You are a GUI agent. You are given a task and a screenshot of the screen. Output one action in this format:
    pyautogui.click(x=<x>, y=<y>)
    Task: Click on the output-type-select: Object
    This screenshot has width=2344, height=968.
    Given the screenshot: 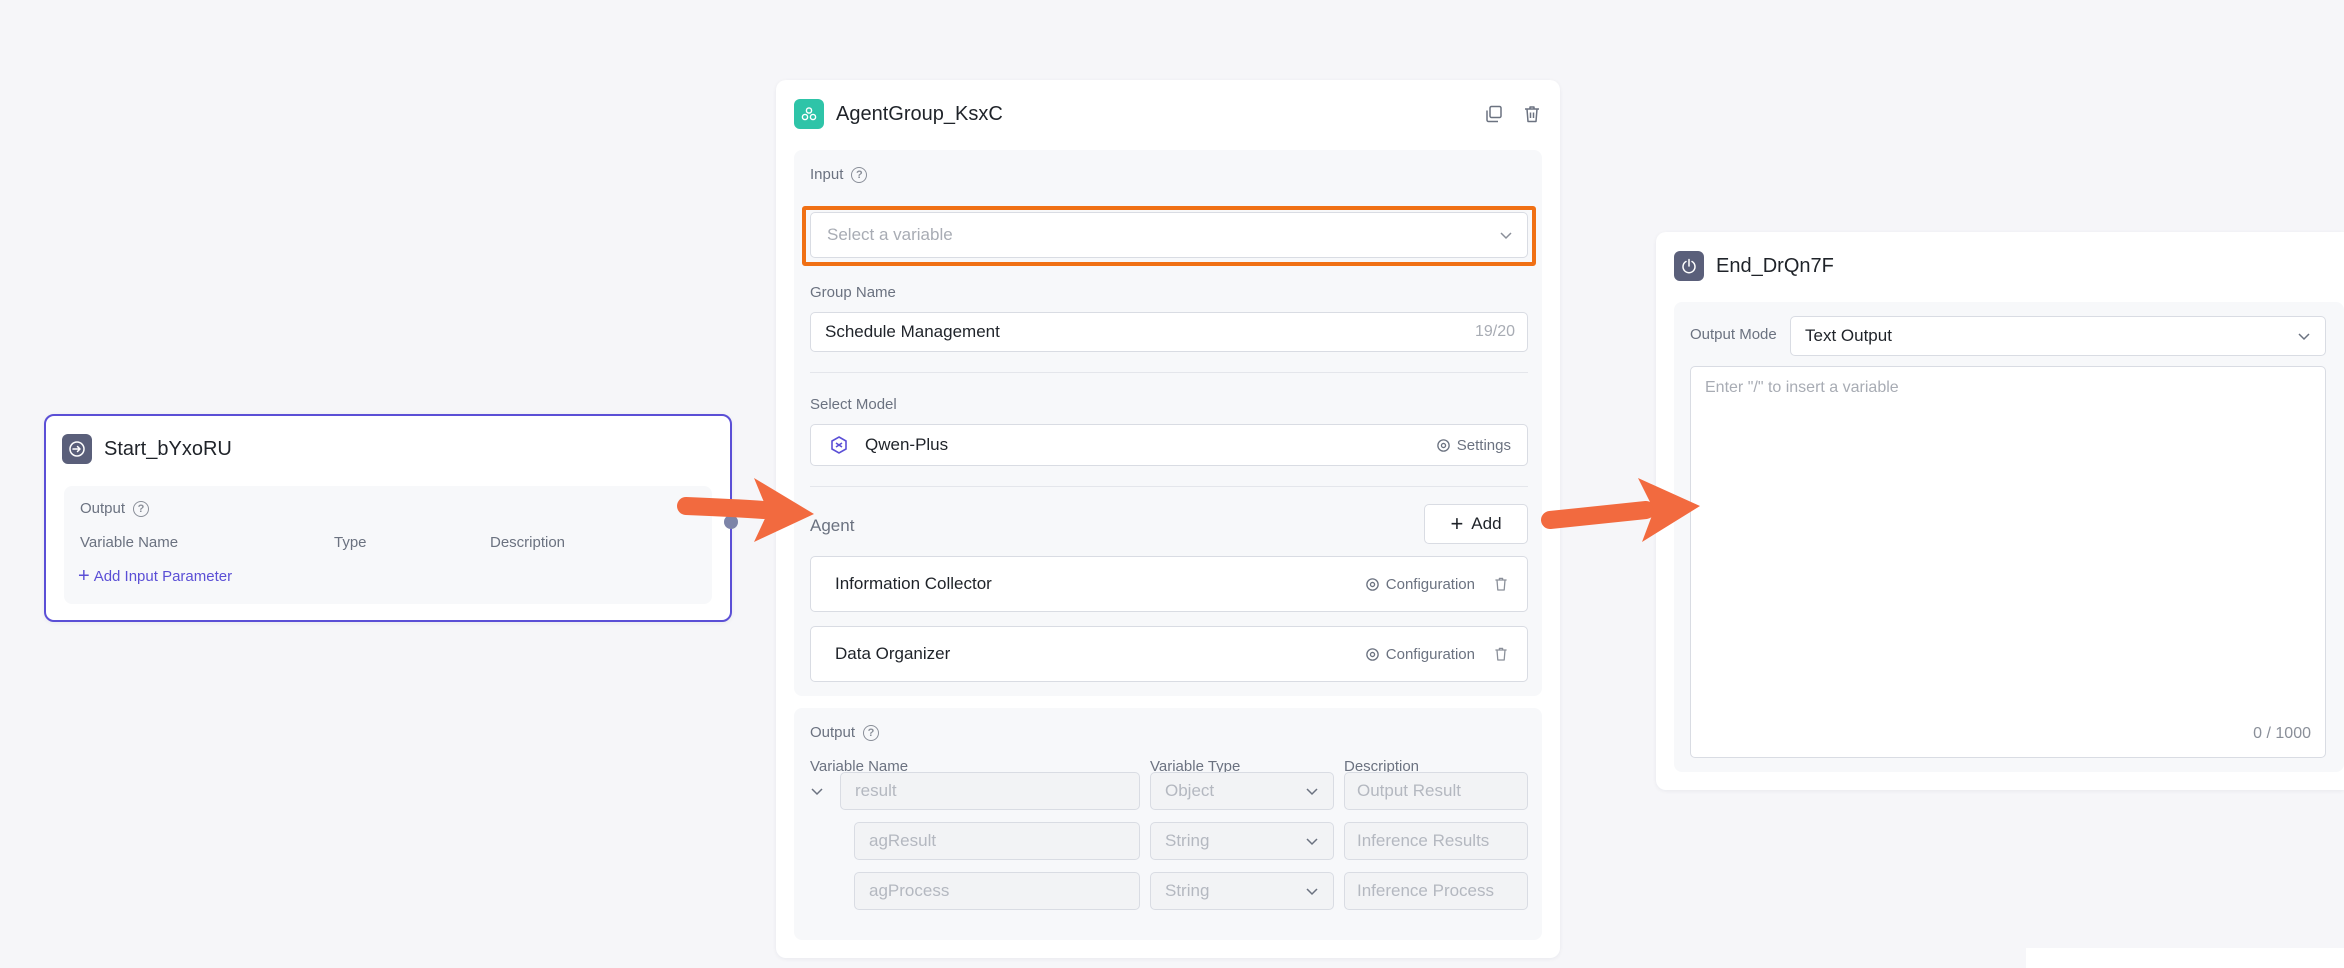 What is the action you would take?
    pyautogui.click(x=1242, y=791)
    